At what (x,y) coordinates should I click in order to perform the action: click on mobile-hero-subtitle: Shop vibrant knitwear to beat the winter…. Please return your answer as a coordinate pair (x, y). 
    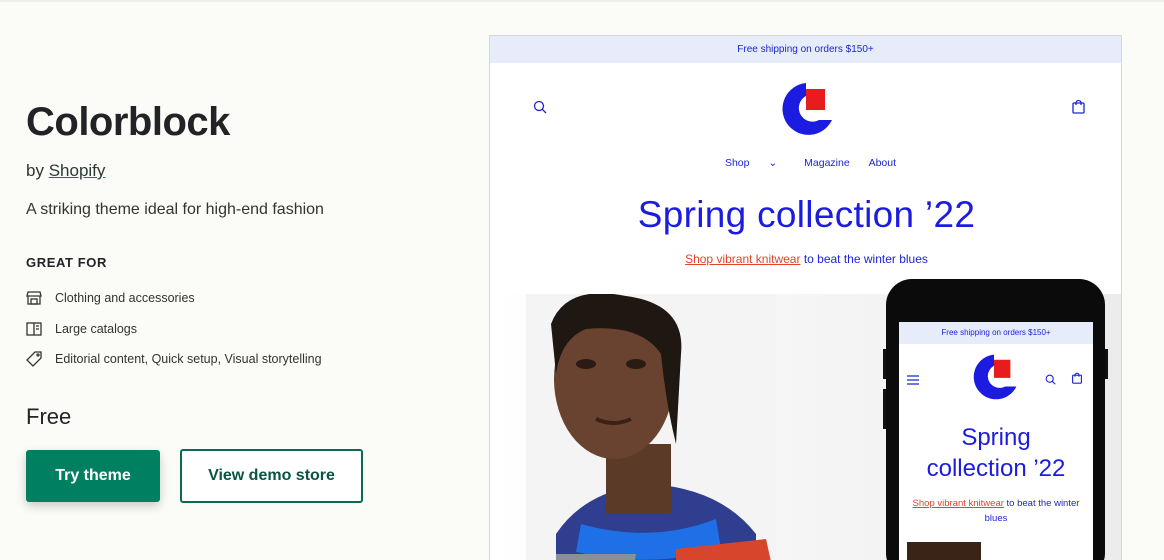
    Looking at the image, I should click on (996, 511).